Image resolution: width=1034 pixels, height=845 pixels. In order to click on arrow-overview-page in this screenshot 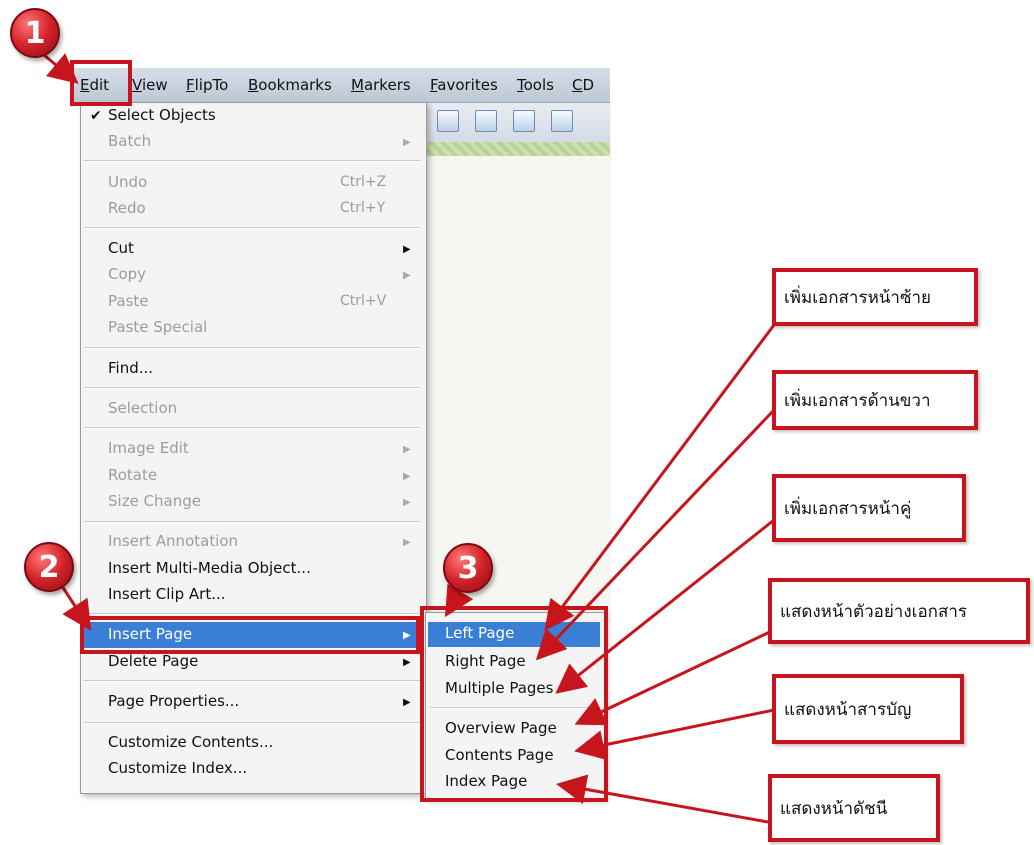, I will do `click(674, 677)`.